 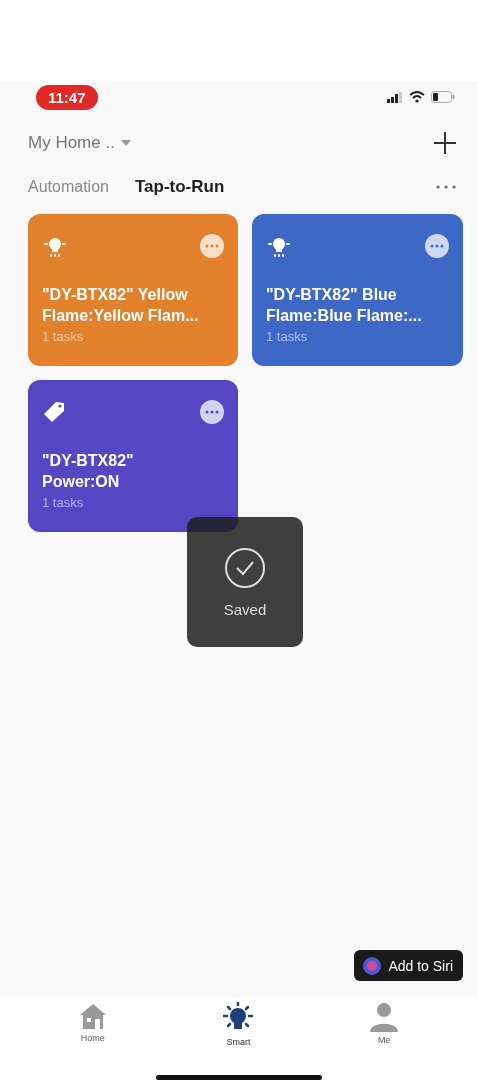 I want to click on caret-icon, so click(x=125, y=143).